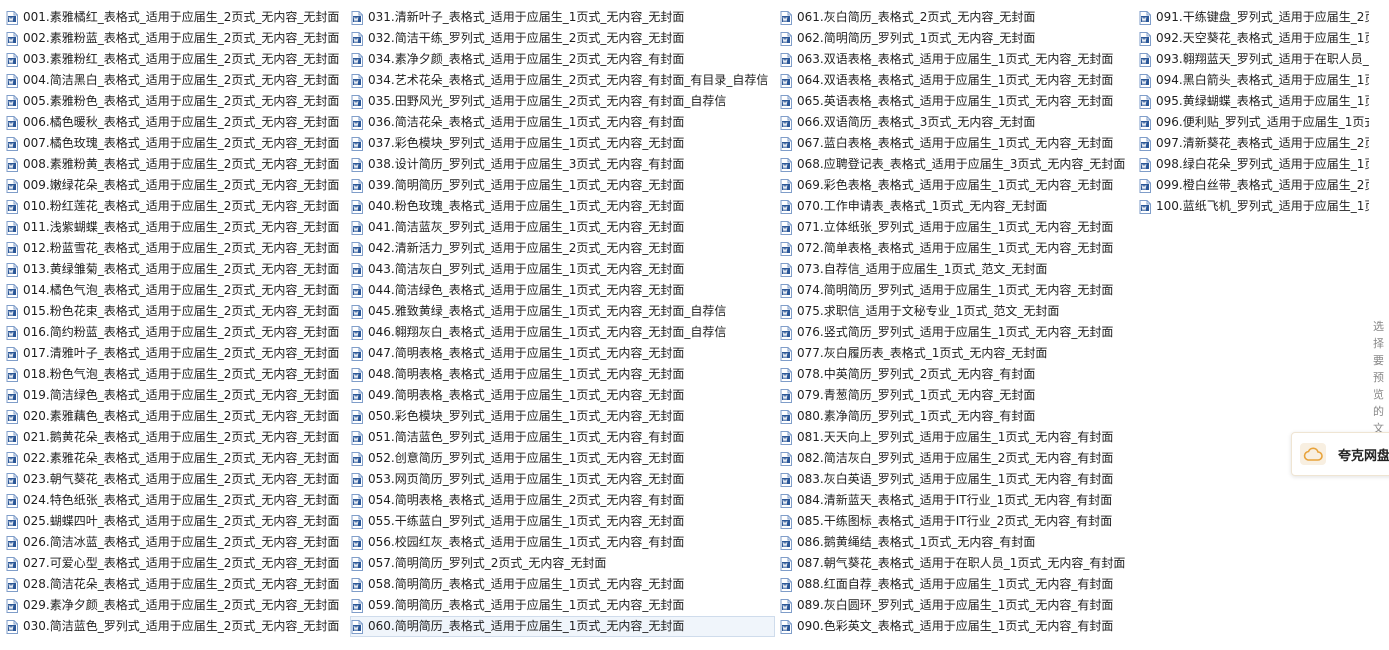 Image resolution: width=1389 pixels, height=650 pixels. I want to click on file-item: 014.橘色气泡_表格式_适用于应届生_2页式_无内容_无封面, so click(175, 290).